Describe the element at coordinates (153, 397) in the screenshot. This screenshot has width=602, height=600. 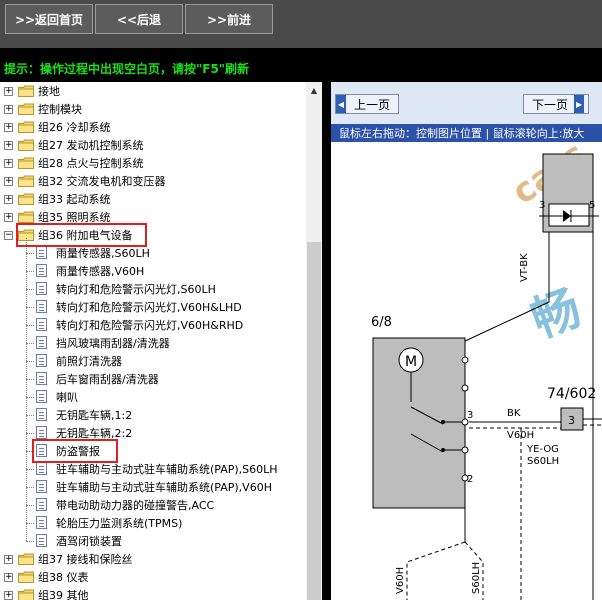
I see `tree-item-row: 喇叭` at that location.